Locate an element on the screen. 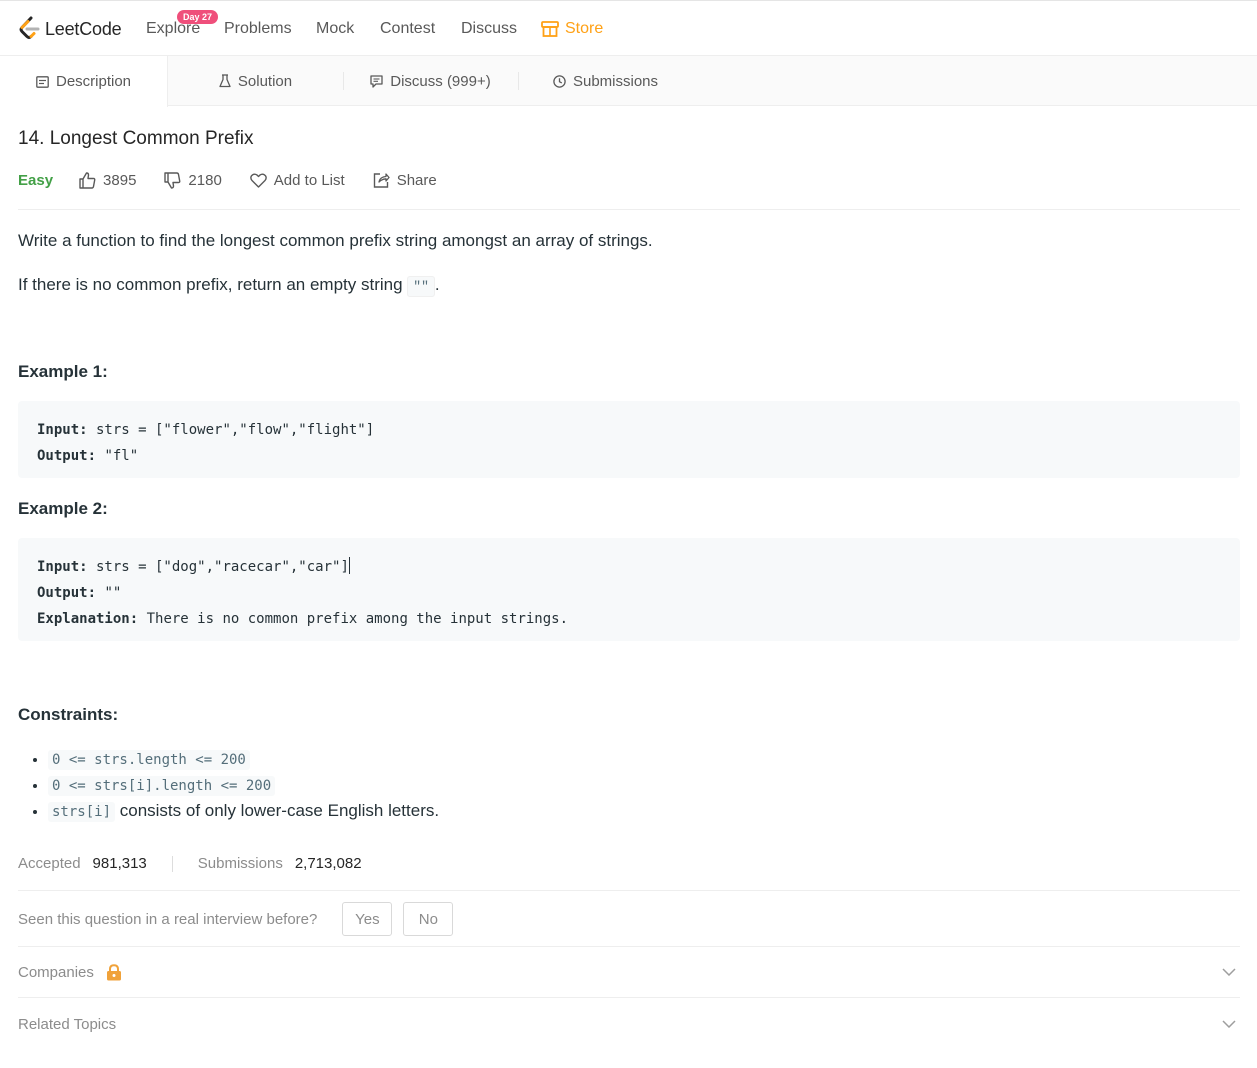  like-count: 3895 is located at coordinates (120, 180).